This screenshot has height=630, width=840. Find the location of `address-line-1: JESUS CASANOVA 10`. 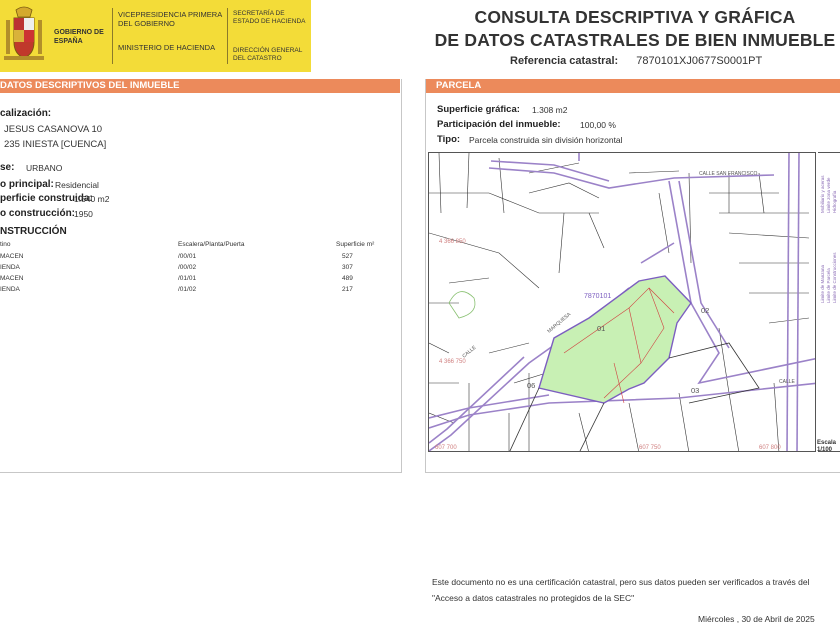

address-line-1: JESUS CASANOVA 10 is located at coordinates (53, 129).